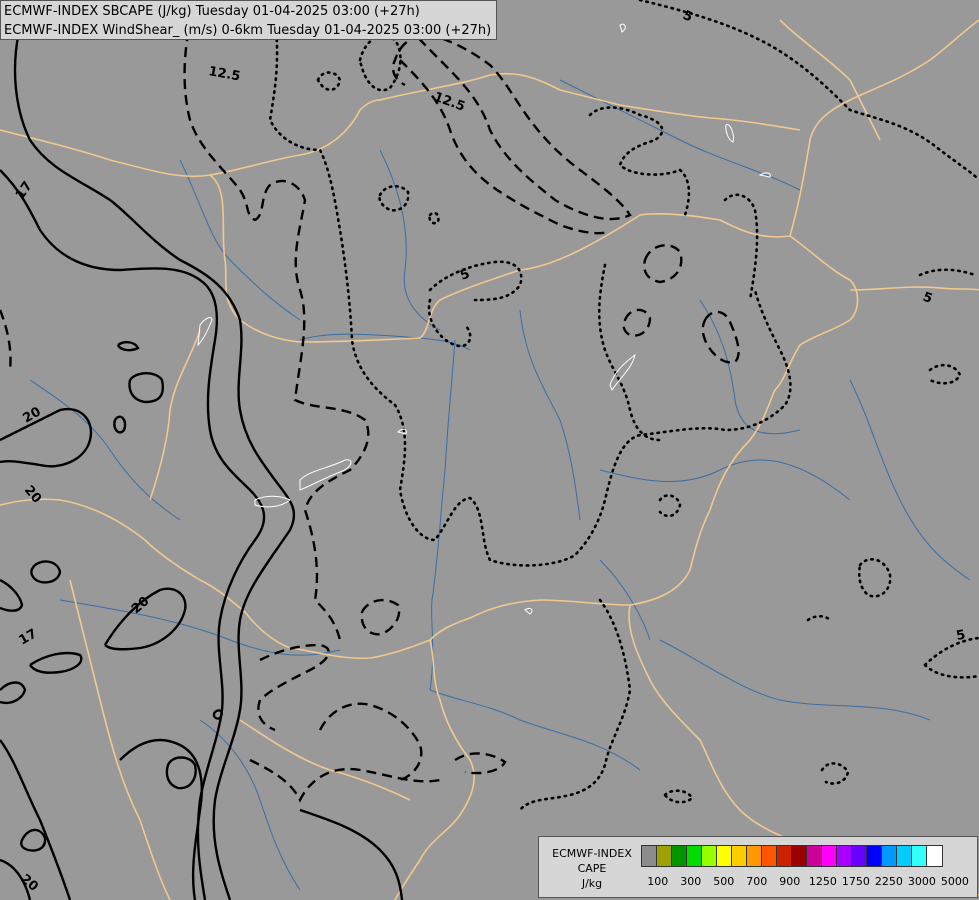 The height and width of the screenshot is (900, 979). I want to click on legend-title-model: ECMWF-INDEX, so click(592, 853).